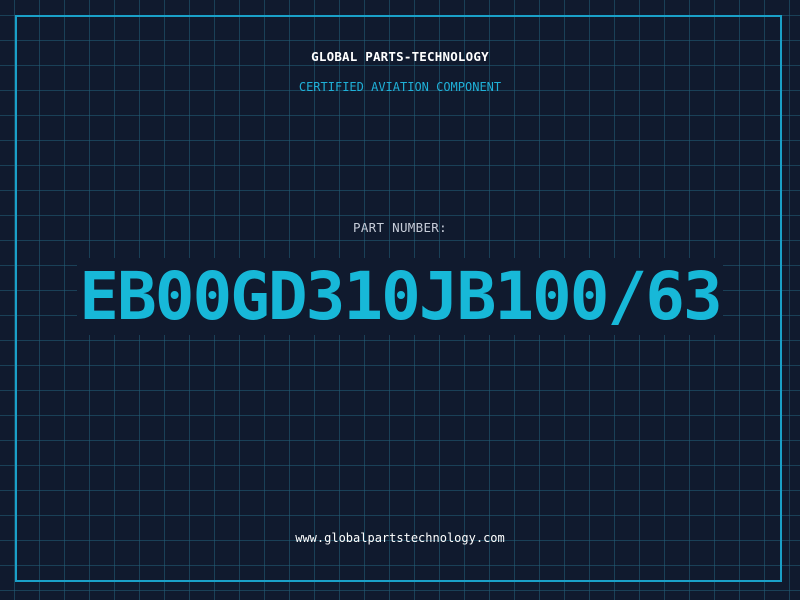  What do you see at coordinates (400, 87) in the screenshot?
I see `tagline: CERTIFIED AVIATION COMPONENT` at bounding box center [400, 87].